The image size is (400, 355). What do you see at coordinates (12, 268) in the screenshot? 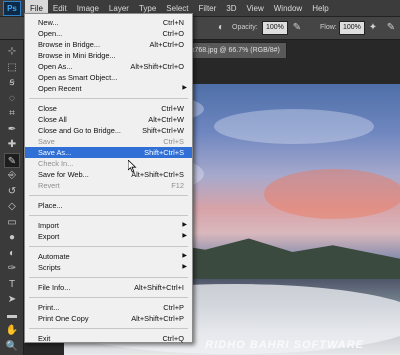
I see `pen-tool-icon: ✑` at bounding box center [12, 268].